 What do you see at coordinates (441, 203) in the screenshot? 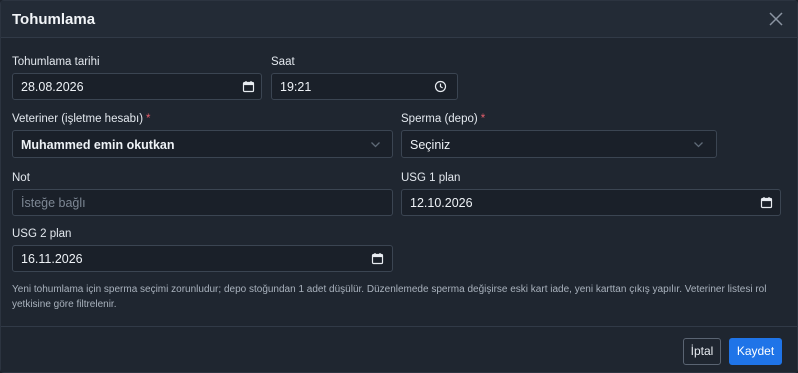
I see `usg1-date-value: 12.10.2026` at bounding box center [441, 203].